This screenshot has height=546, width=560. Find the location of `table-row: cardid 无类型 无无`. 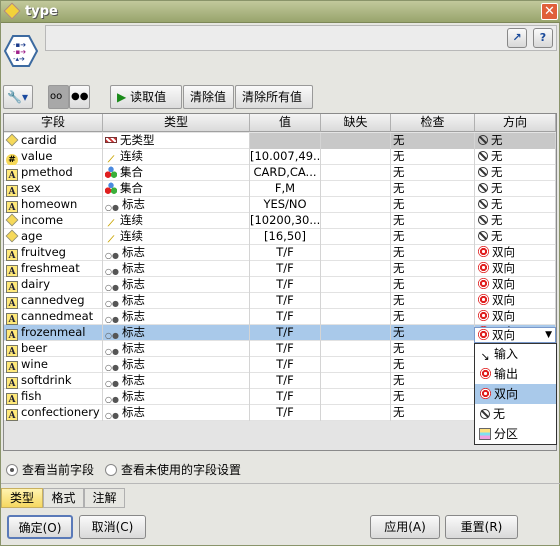

table-row: cardid 无类型 无无 is located at coordinates (280, 141).